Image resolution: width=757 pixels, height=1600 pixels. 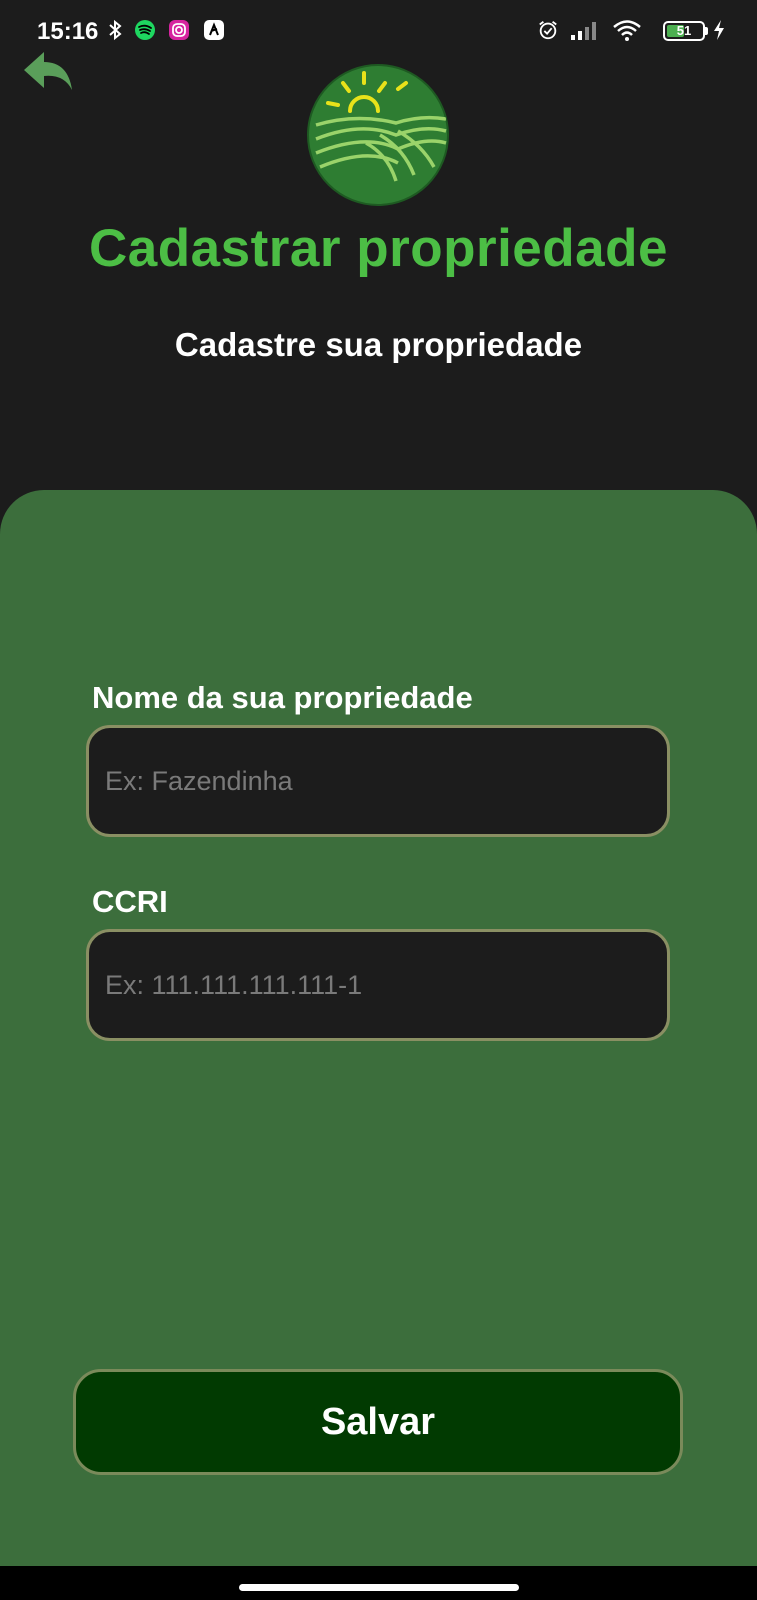 I want to click on back-arrow-icon, so click(x=48, y=71).